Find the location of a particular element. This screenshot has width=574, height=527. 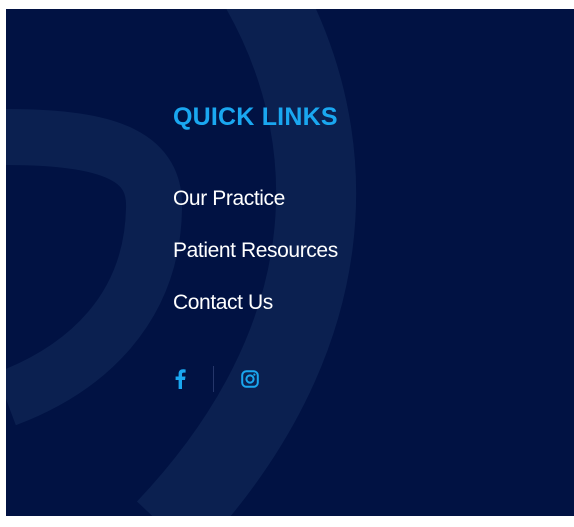

patient-resources-link: Patient Resources is located at coordinates (255, 251).